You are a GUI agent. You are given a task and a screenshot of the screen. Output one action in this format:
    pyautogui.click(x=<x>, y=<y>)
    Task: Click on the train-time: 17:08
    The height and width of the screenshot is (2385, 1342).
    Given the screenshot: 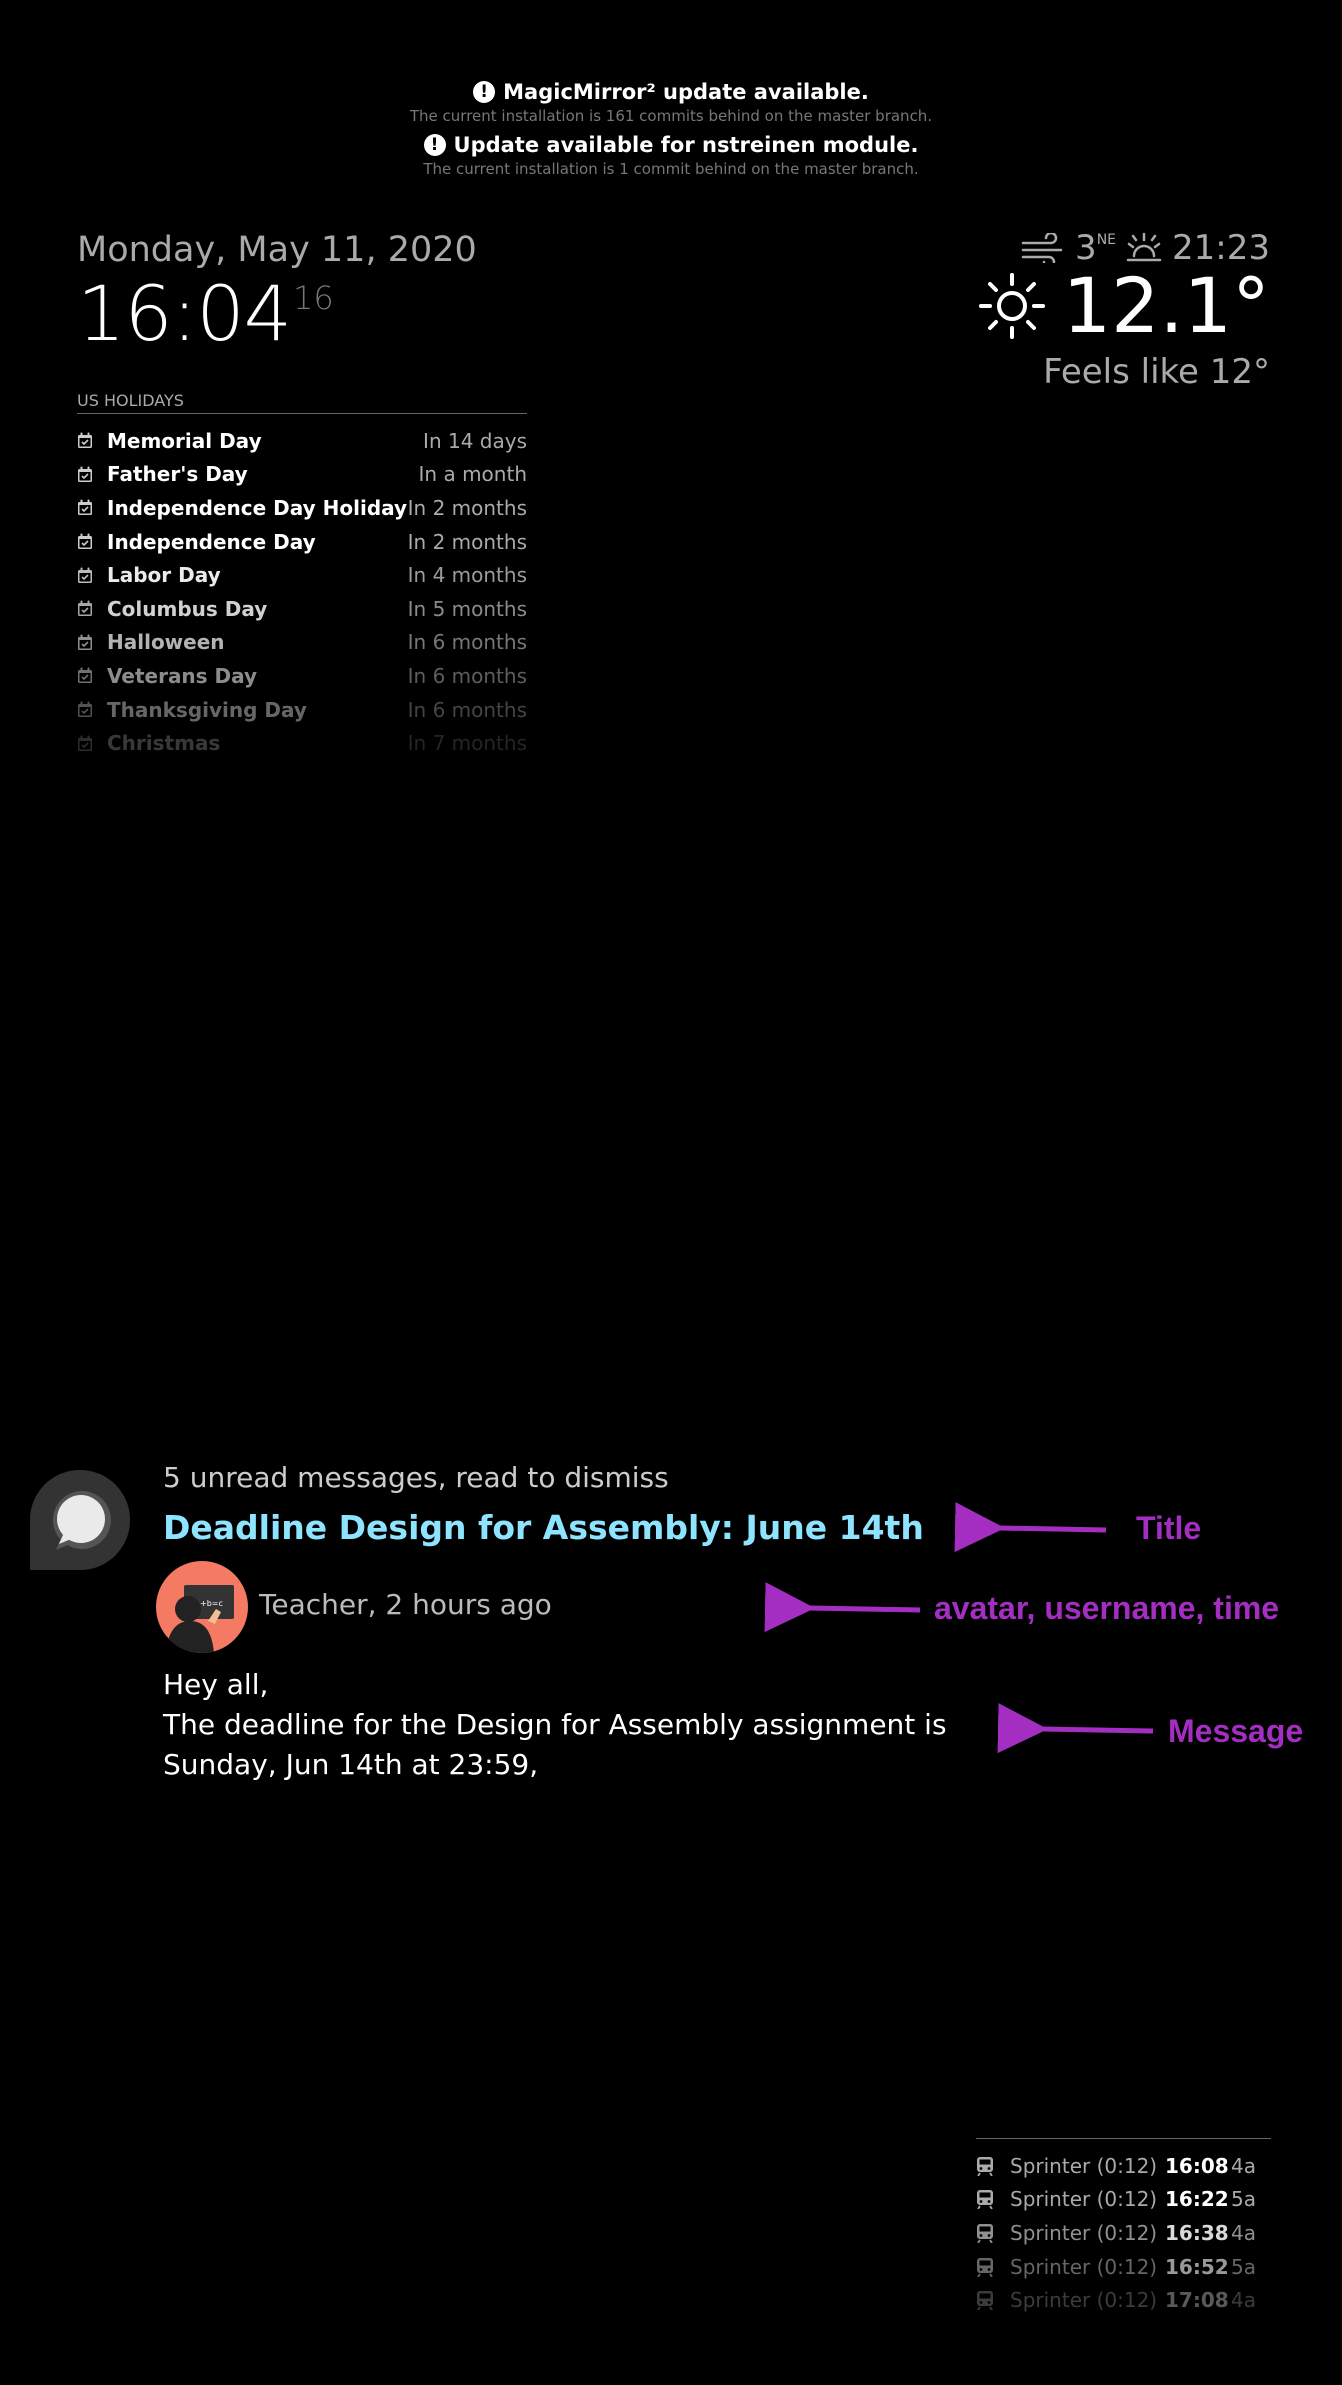 What is the action you would take?
    pyautogui.click(x=1197, y=2300)
    